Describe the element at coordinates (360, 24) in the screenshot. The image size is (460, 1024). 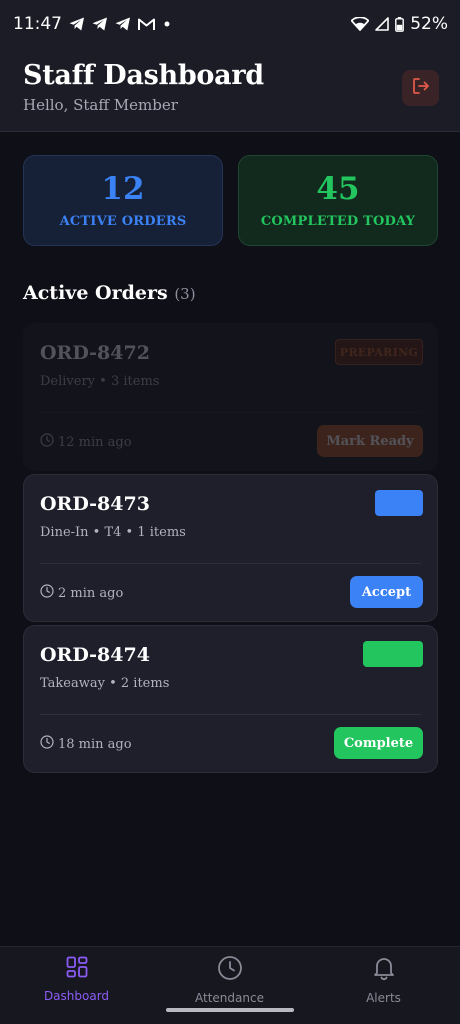
I see `wifi-icon` at that location.